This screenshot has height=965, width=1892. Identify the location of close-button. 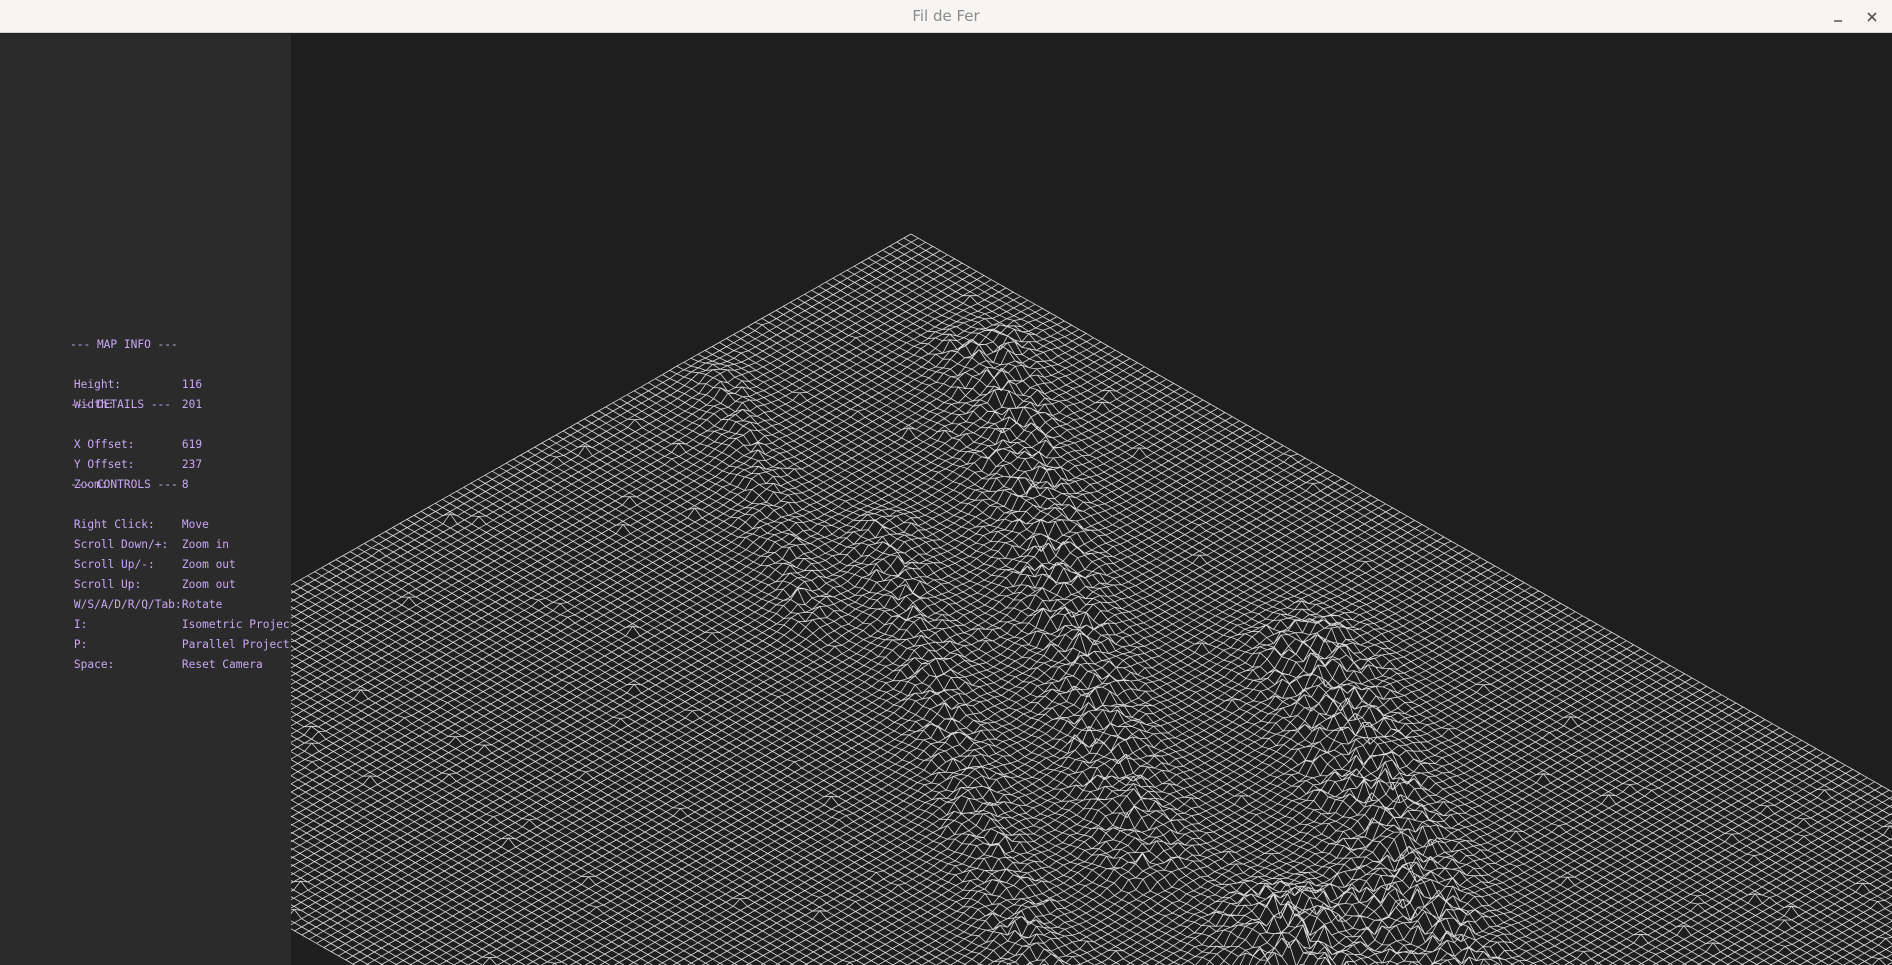
(1872, 17).